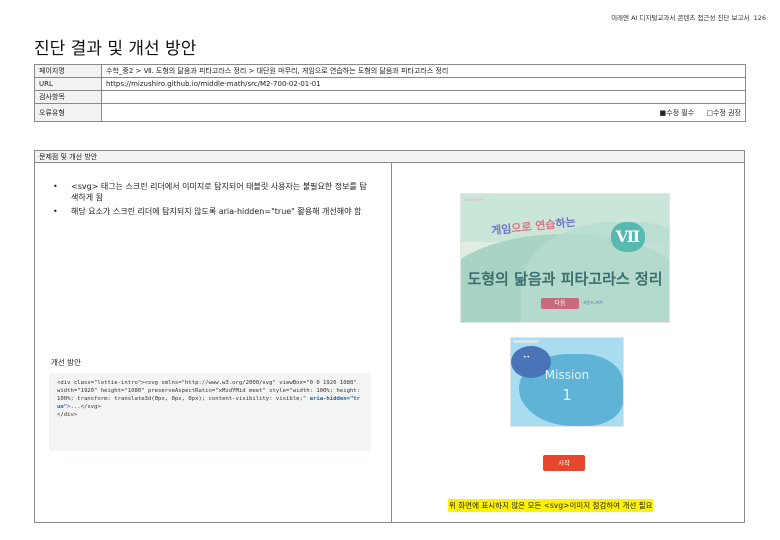 This screenshot has width=780, height=540. I want to click on highlight-note: 위 화면에 표시하지 않은 모든 <svg>이미지 점검하여 개선 필요, so click(551, 505).